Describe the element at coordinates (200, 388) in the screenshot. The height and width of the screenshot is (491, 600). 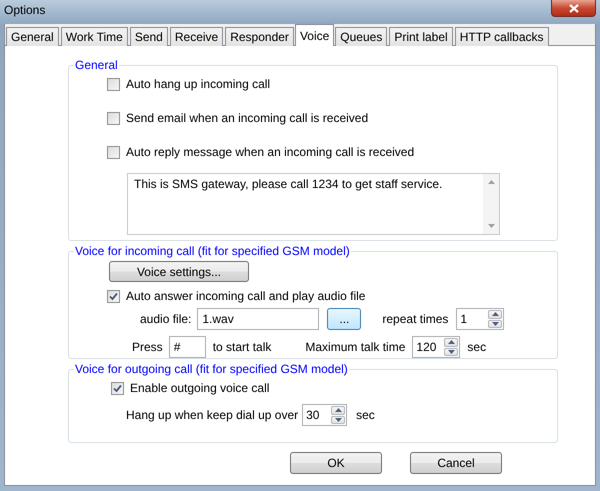
I see `checkbox-label: Enable outgoing voice call` at that location.